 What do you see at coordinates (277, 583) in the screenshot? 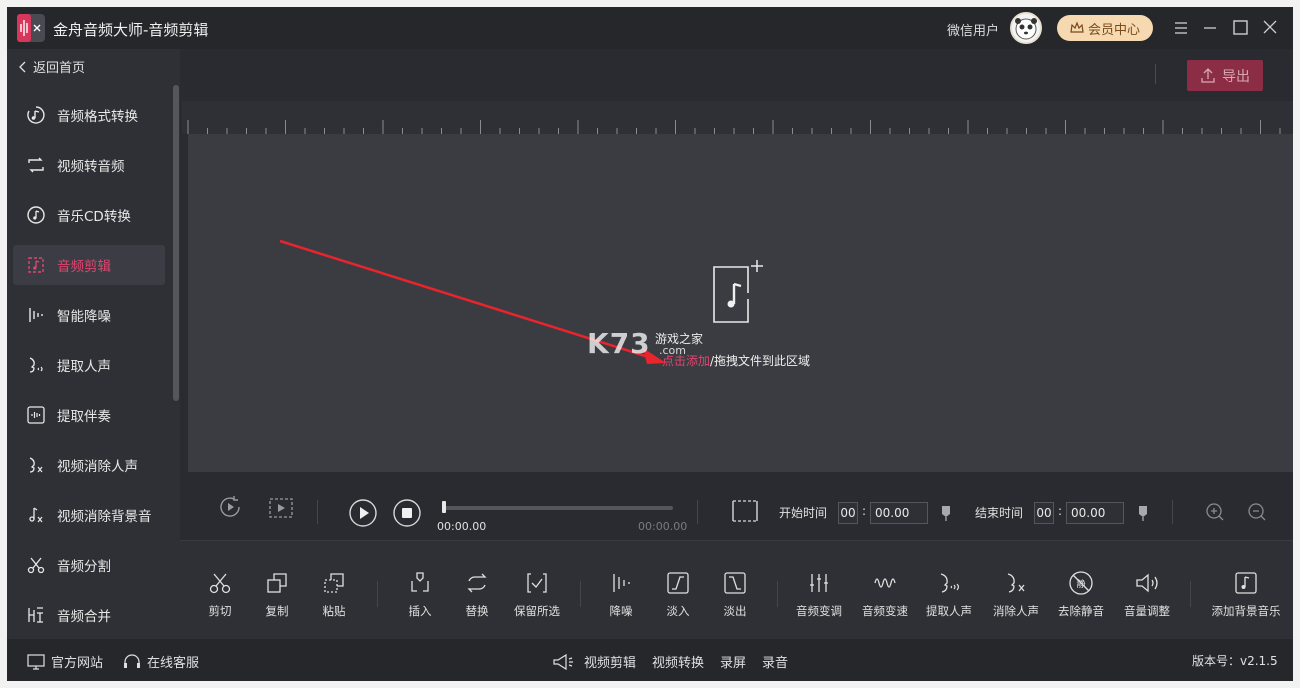
I see `copy-icon` at bounding box center [277, 583].